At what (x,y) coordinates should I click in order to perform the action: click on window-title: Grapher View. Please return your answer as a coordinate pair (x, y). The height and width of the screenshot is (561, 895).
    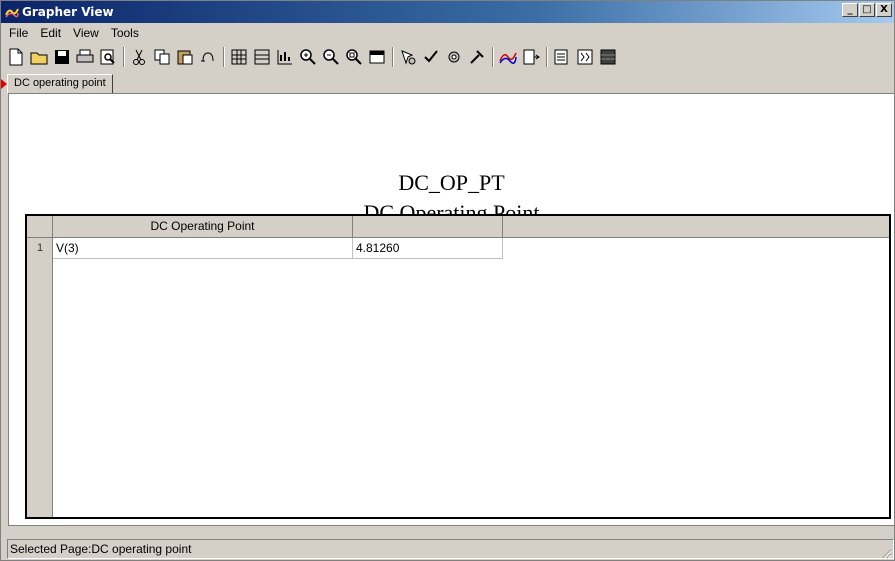
    Looking at the image, I should click on (68, 12).